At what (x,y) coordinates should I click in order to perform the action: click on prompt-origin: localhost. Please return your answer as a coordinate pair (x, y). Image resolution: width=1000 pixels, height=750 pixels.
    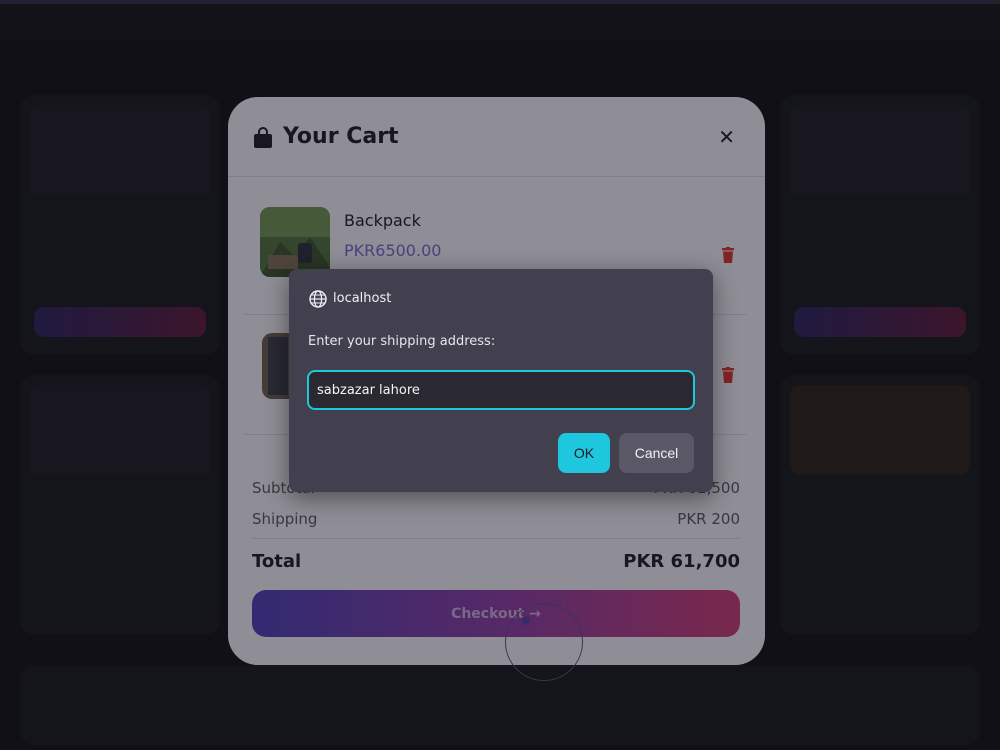
    Looking at the image, I should click on (362, 298).